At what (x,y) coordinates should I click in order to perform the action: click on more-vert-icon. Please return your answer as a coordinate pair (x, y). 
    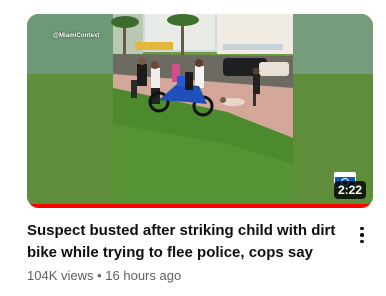
    Looking at the image, I should click on (362, 235).